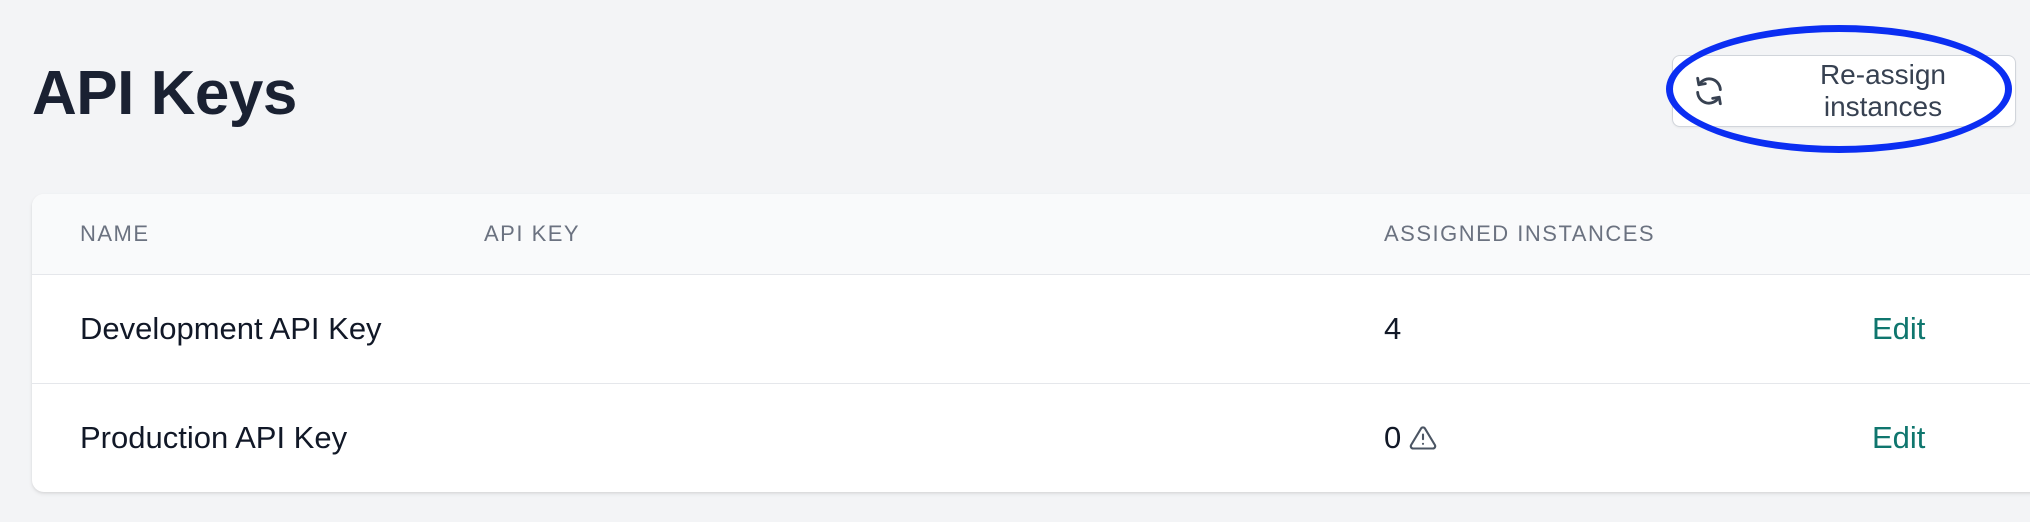 Image resolution: width=2030 pixels, height=522 pixels. I want to click on page-title: API Keys, so click(164, 93).